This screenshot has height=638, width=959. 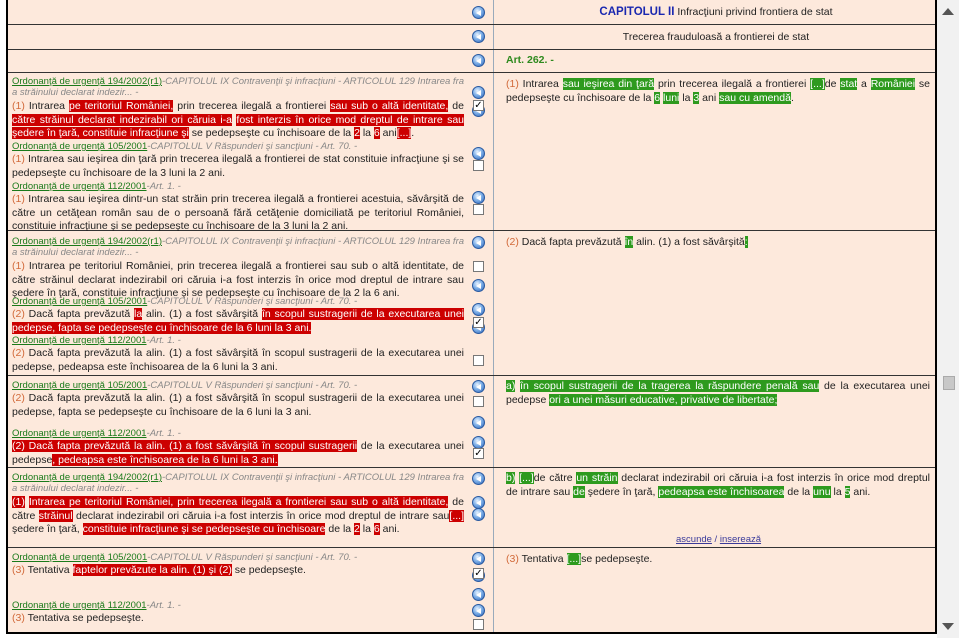 I want to click on text-segment: ani., so click(x=389, y=529).